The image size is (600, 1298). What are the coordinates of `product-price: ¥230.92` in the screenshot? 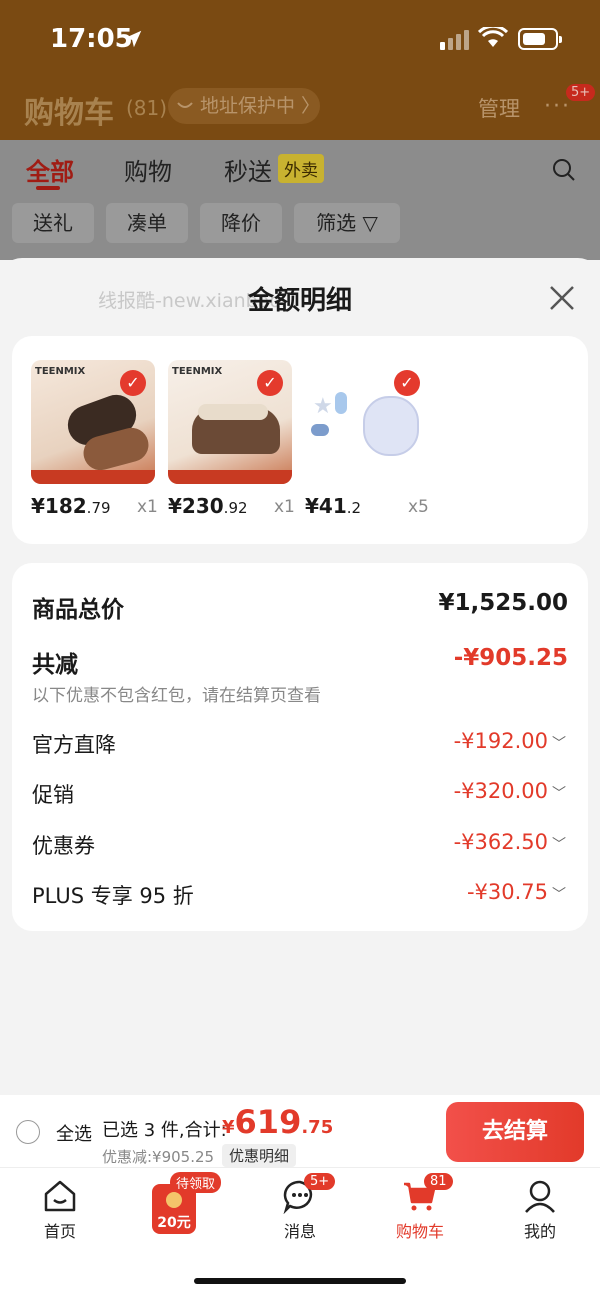 It's located at (208, 506).